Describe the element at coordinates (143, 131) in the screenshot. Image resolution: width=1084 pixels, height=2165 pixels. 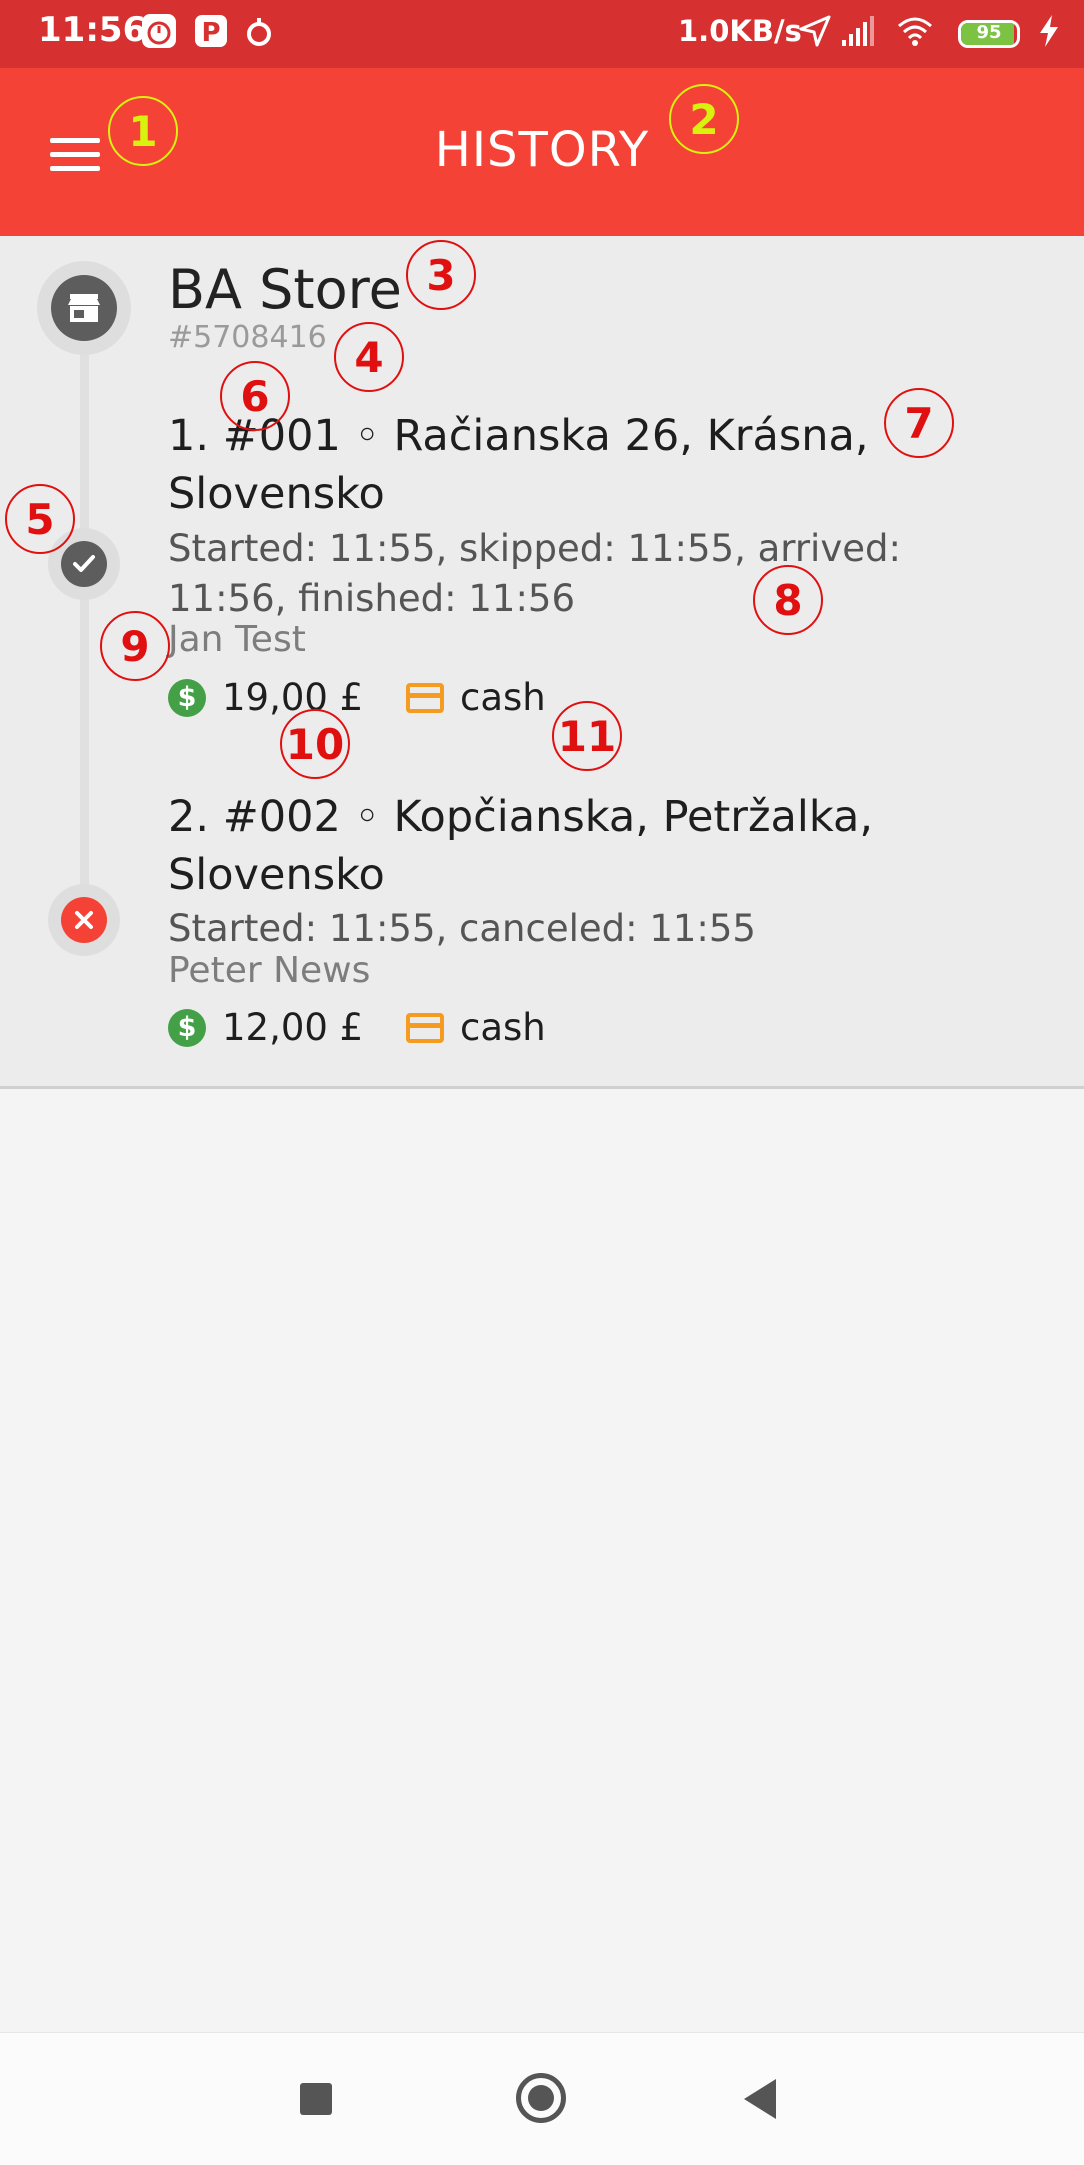
I see `annotation-marker: 1` at that location.